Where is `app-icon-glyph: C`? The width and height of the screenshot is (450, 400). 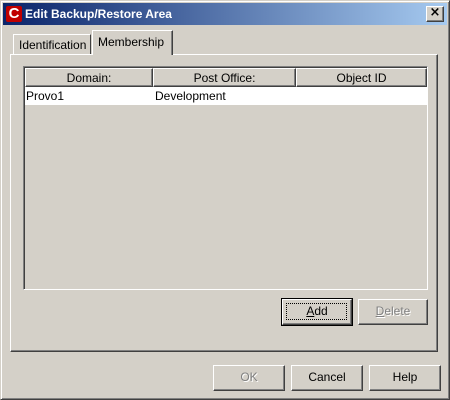
app-icon-glyph: C is located at coordinates (14, 13).